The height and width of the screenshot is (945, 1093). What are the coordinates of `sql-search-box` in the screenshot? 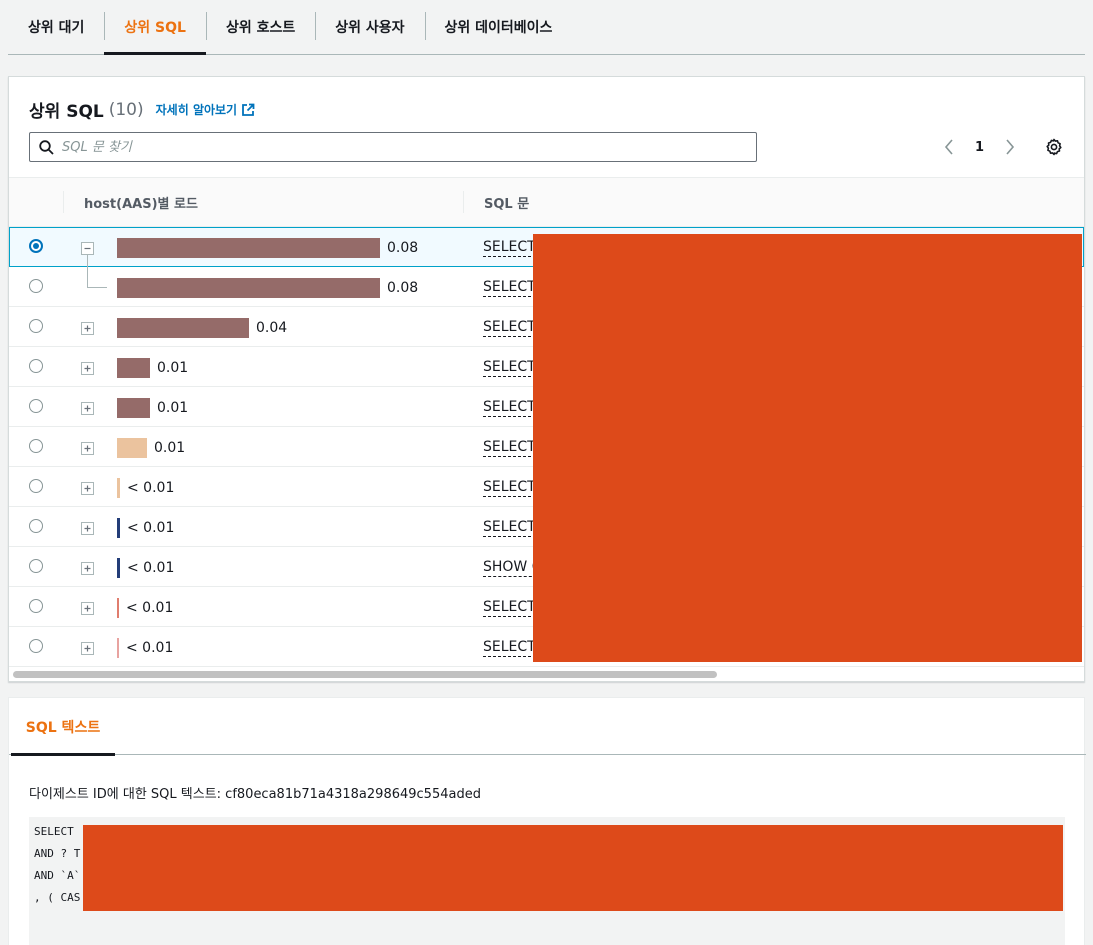 It's located at (393, 147).